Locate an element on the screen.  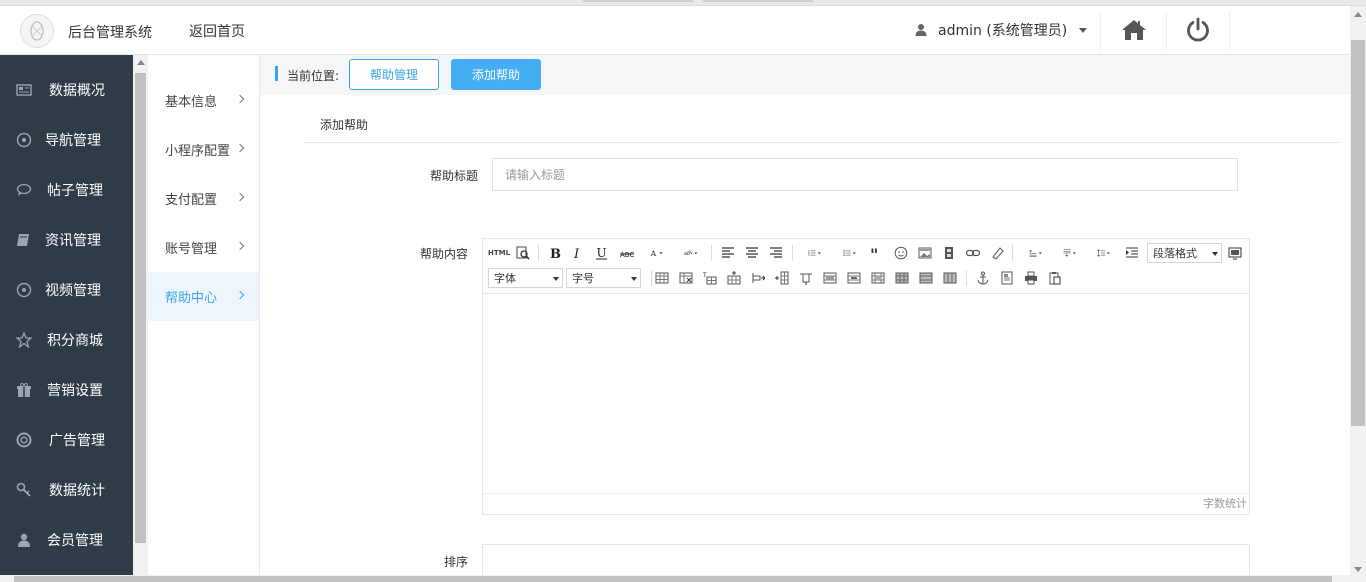
film-icon is located at coordinates (949, 253).